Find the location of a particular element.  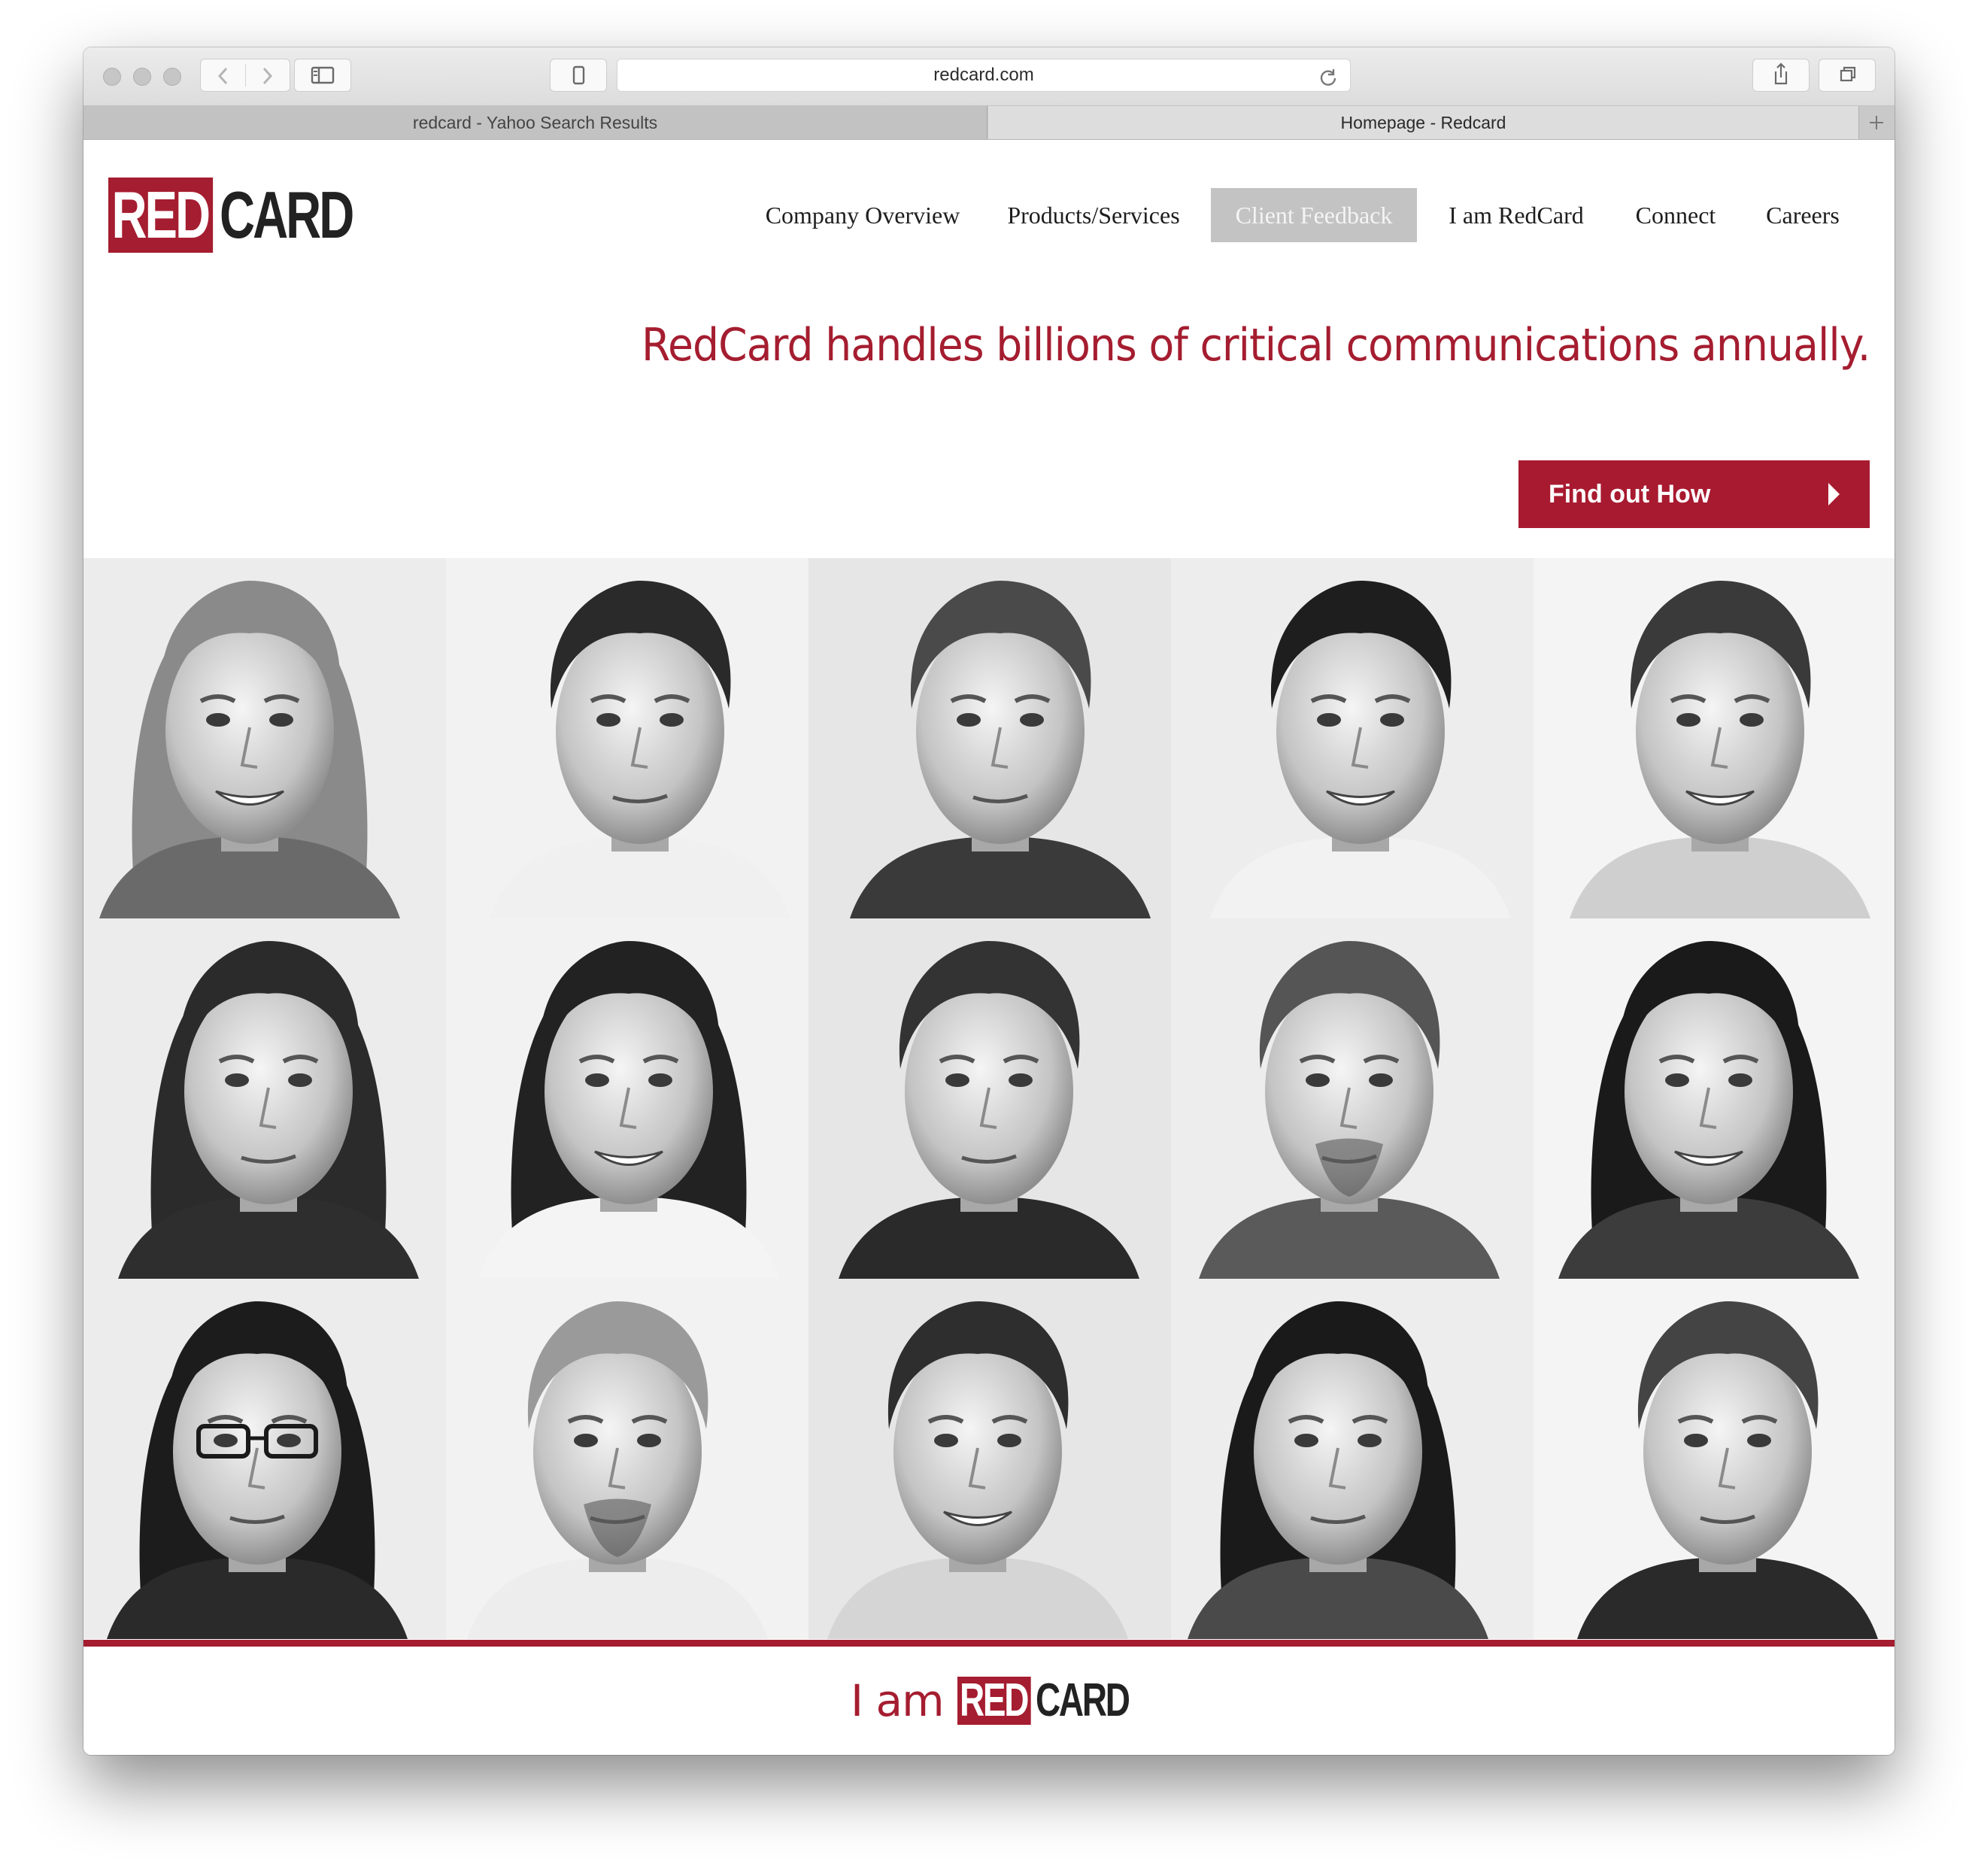

i-am-redcard-tagline: I am RED CARD is located at coordinates (1006, 1700).